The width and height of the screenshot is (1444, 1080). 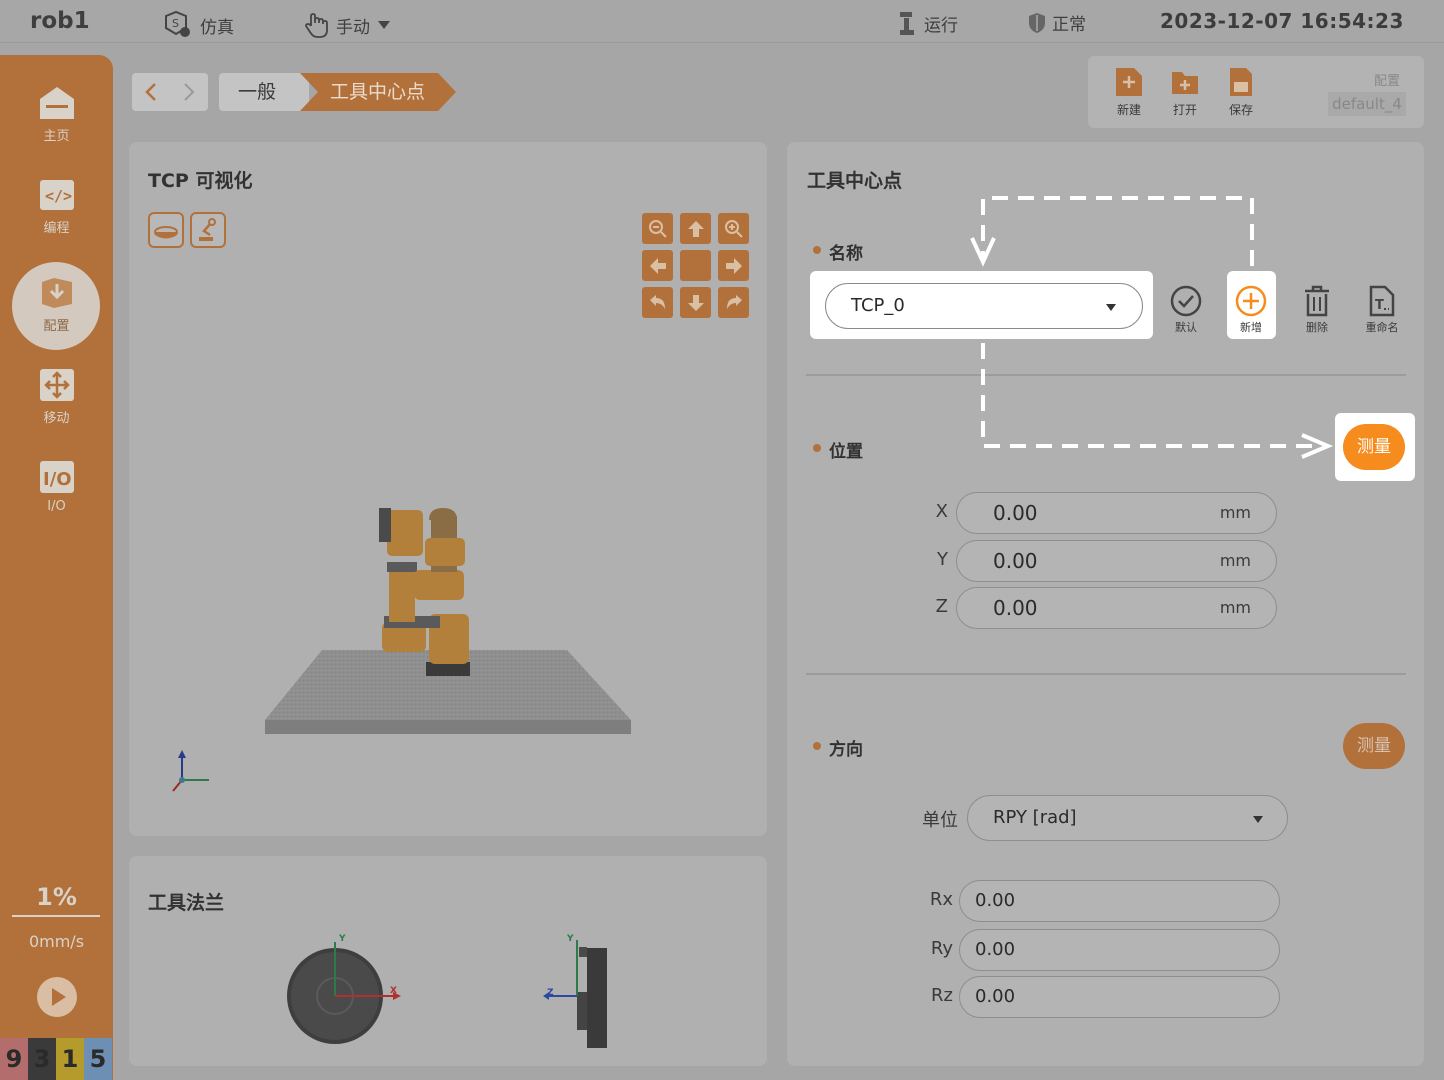 I want to click on save-icon, so click(x=1241, y=82).